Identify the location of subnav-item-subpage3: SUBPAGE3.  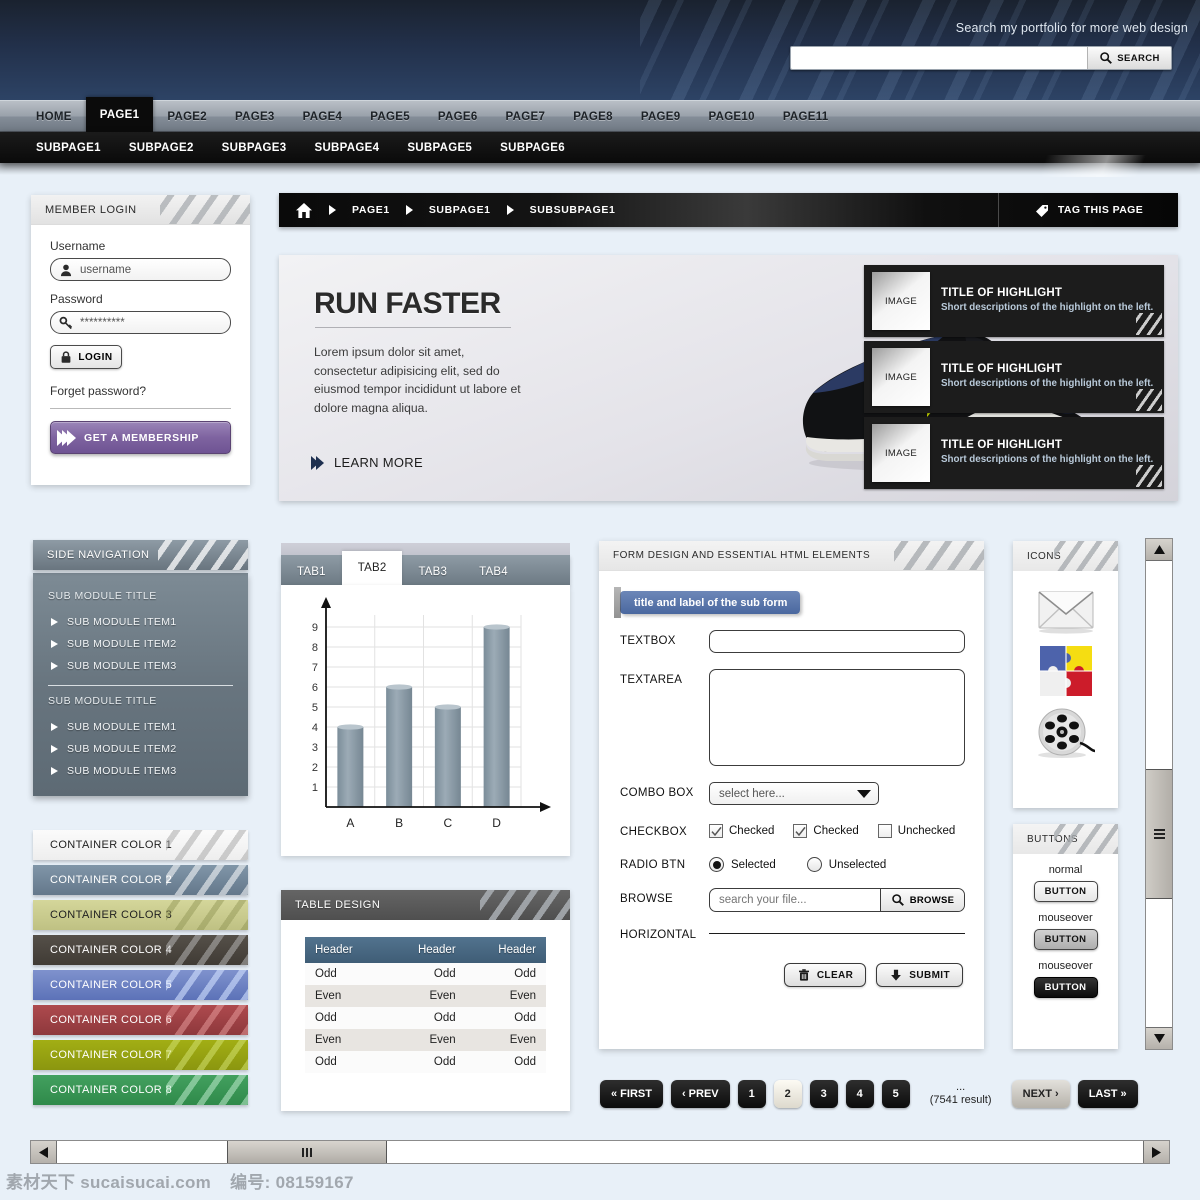
(254, 148).